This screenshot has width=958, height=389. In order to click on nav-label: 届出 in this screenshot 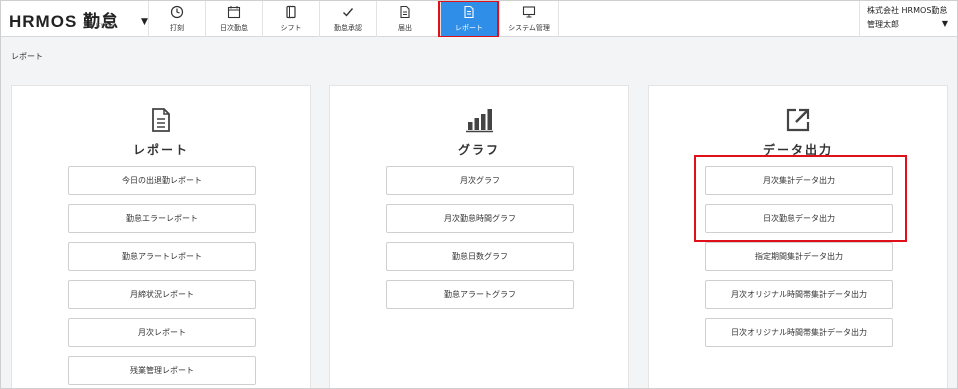, I will do `click(405, 28)`.